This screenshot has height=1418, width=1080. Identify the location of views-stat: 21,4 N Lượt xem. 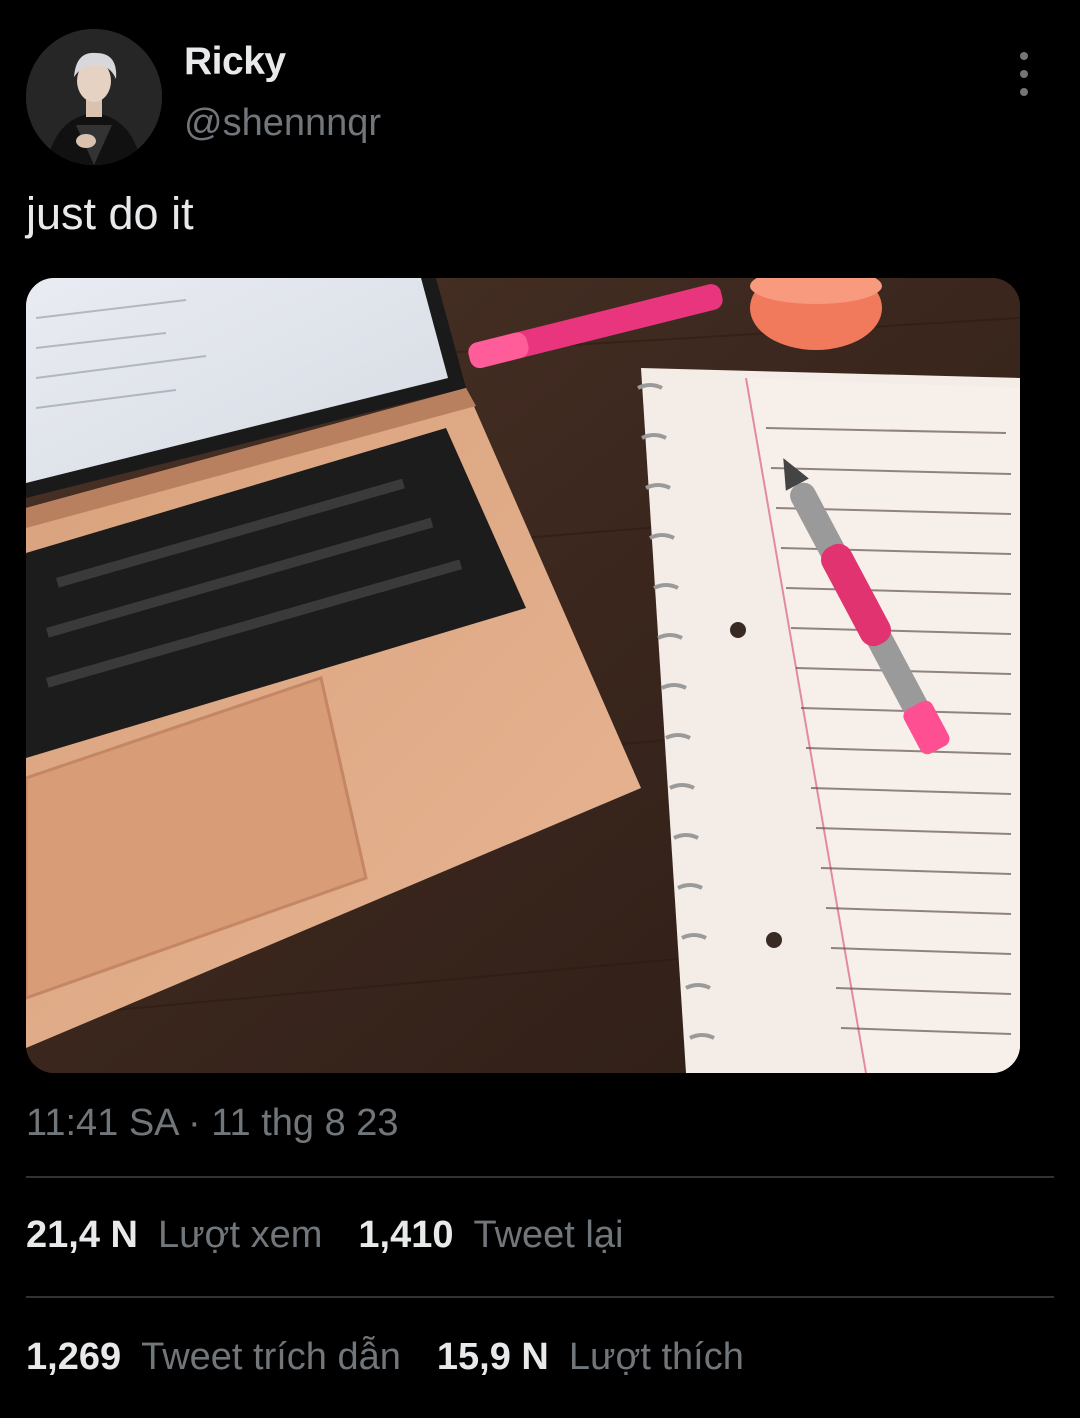
(174, 1235).